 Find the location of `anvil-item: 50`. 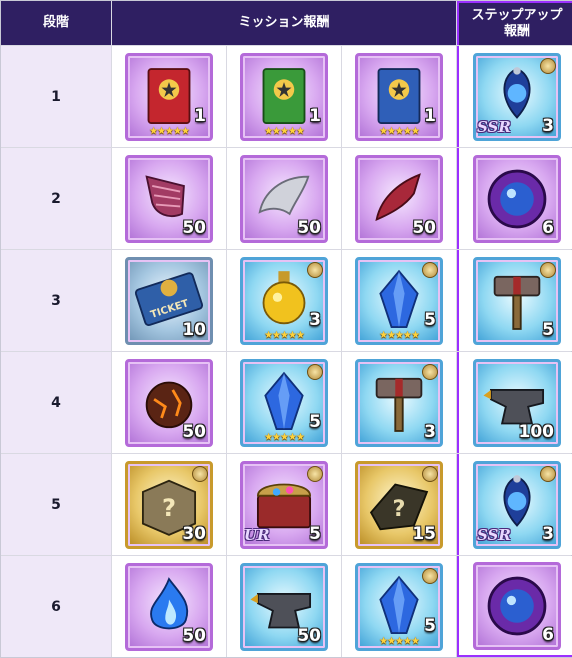

anvil-item: 50 is located at coordinates (284, 606).